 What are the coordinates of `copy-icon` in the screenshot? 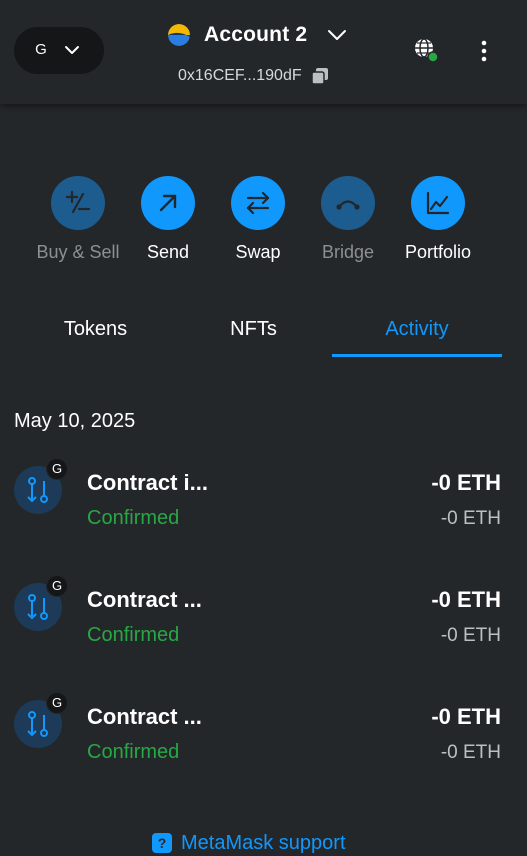 It's located at (319, 76).